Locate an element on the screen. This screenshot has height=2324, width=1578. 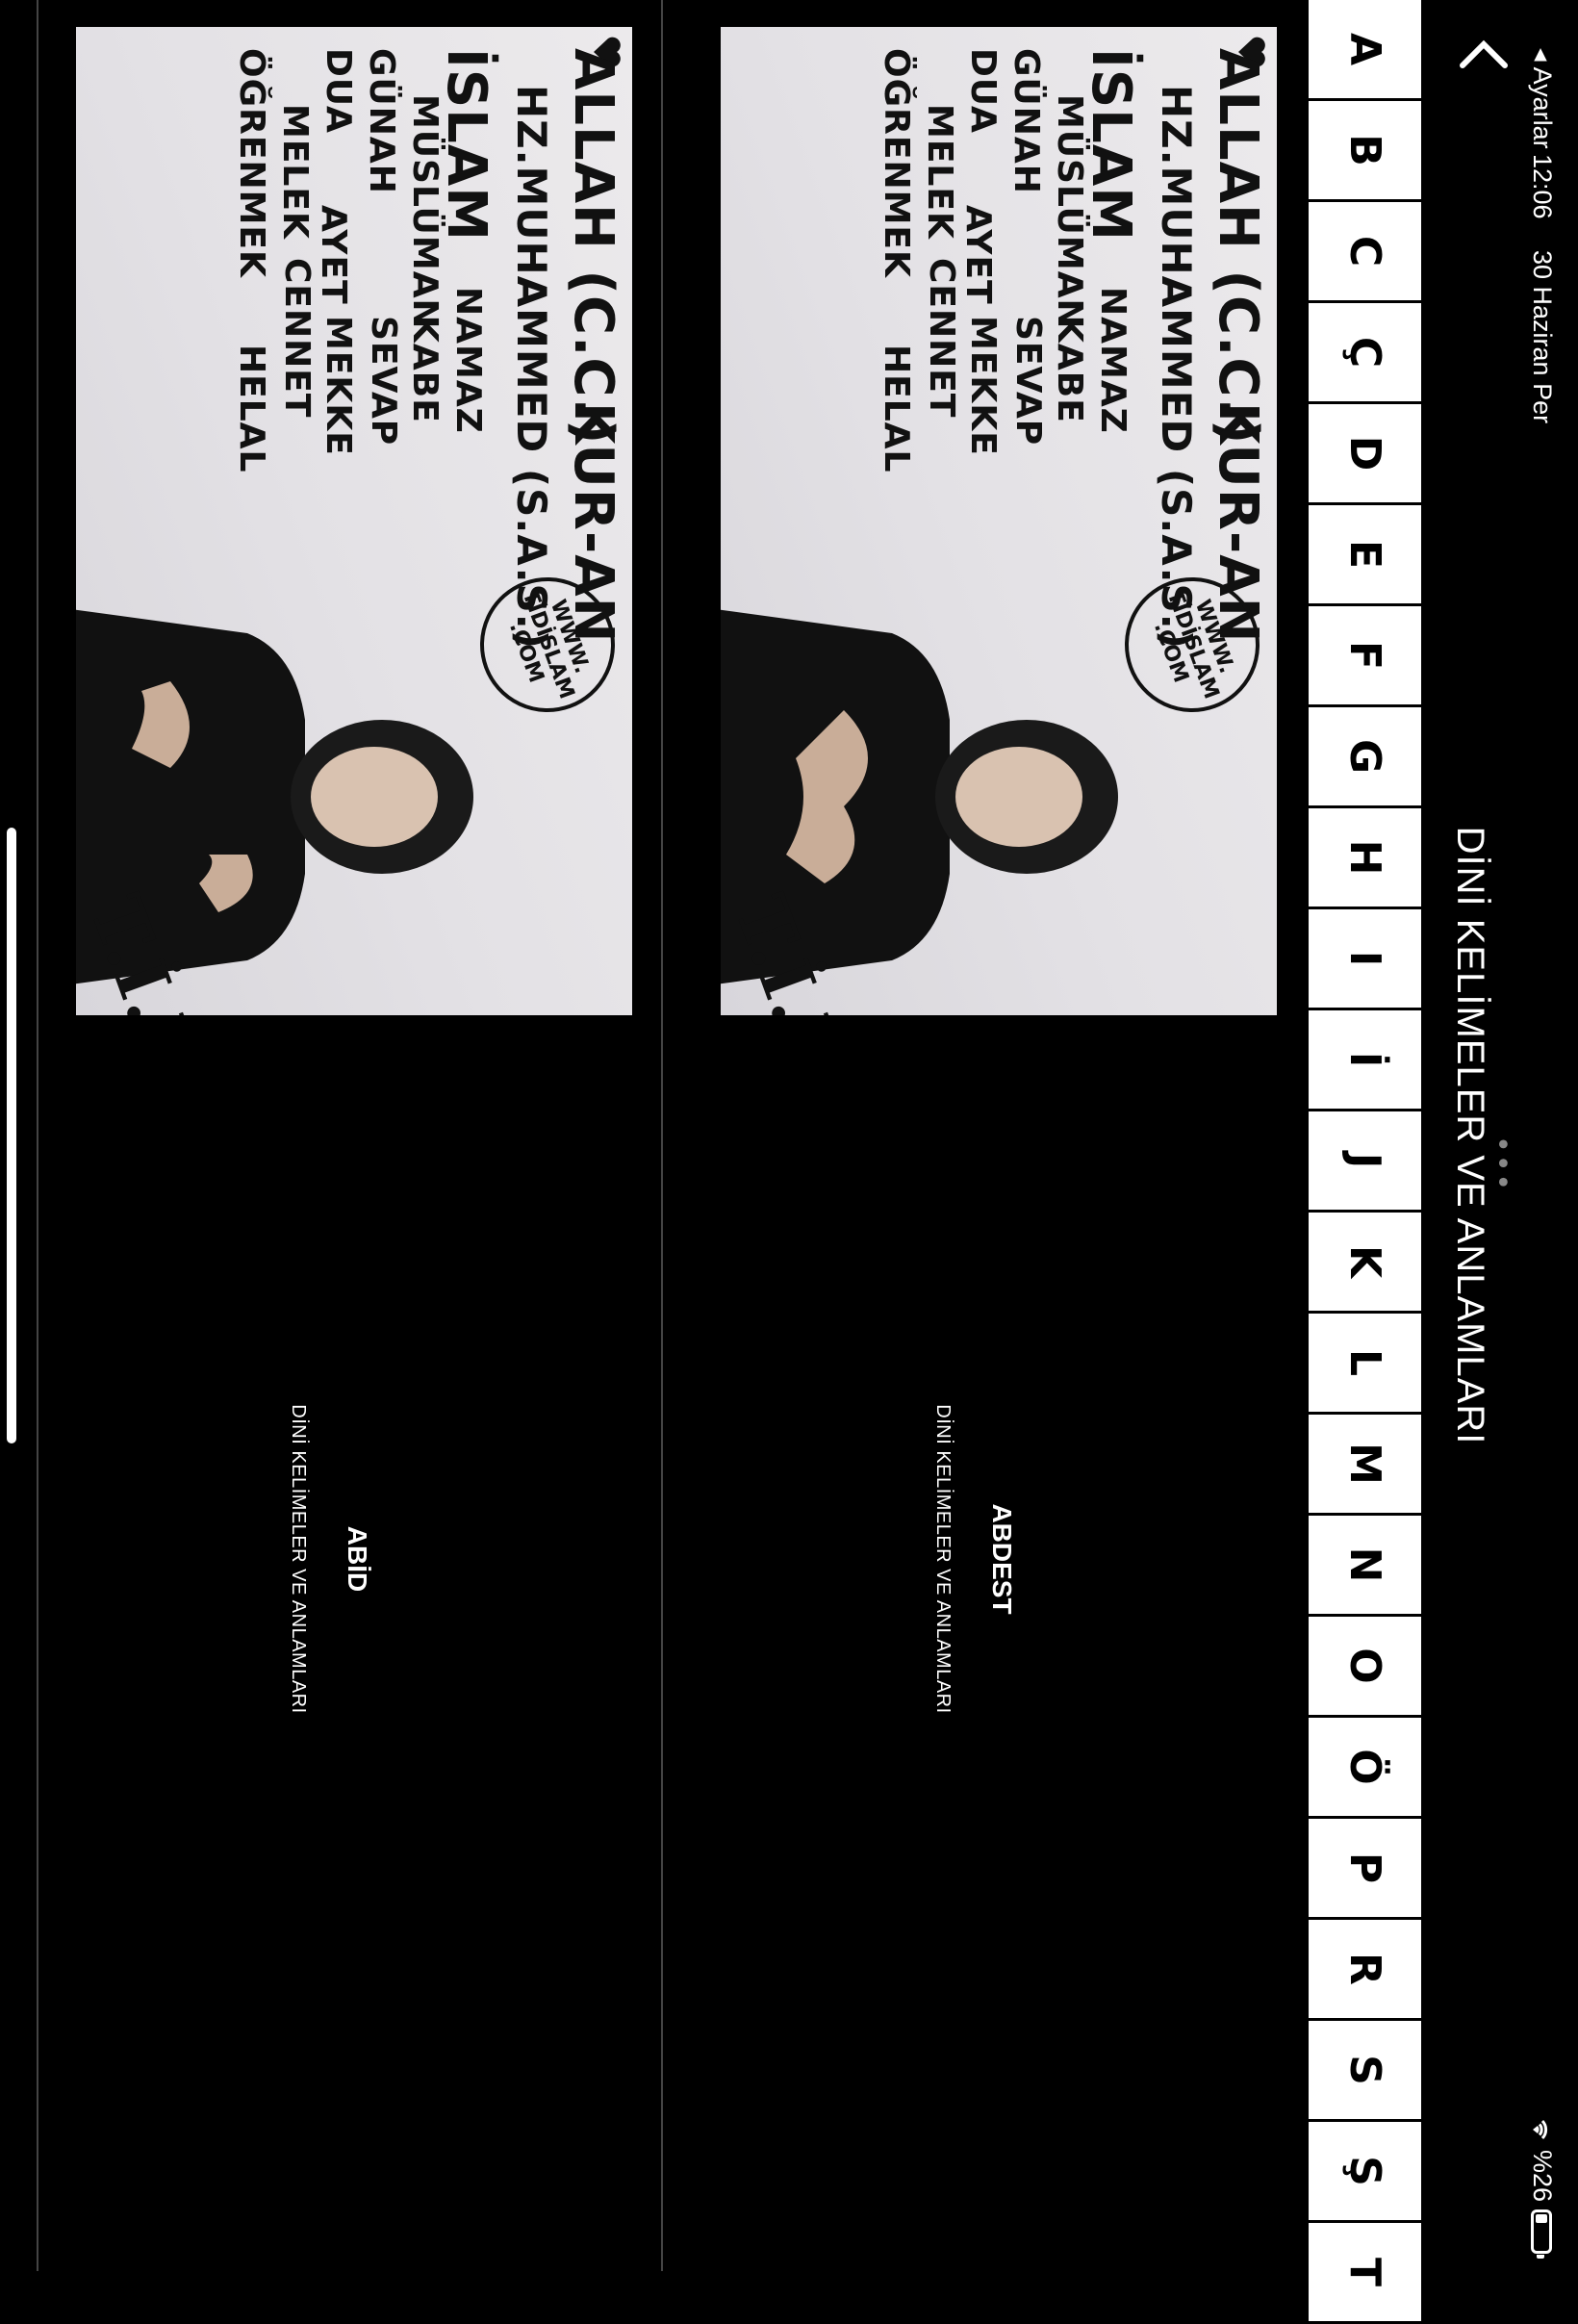
alphabet-letter: I is located at coordinates (1363, 960).